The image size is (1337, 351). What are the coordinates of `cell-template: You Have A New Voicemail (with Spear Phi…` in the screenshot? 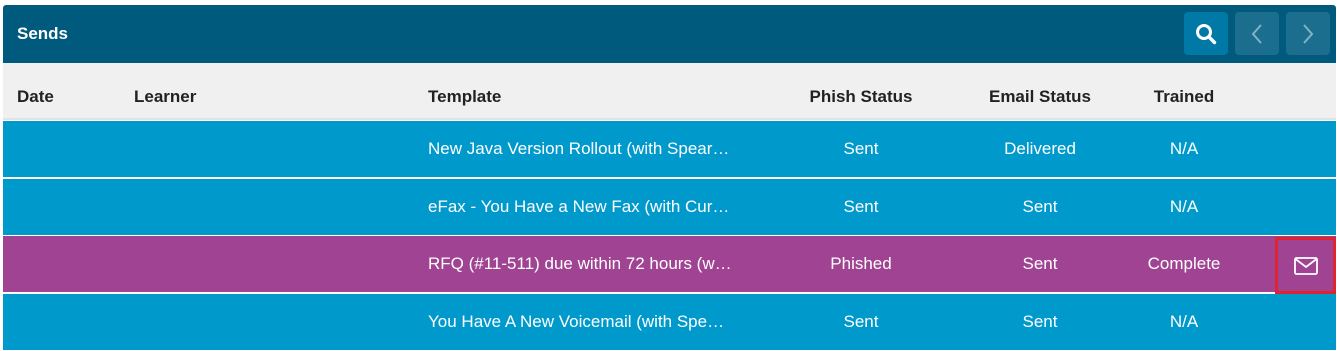 It's located at (580, 321).